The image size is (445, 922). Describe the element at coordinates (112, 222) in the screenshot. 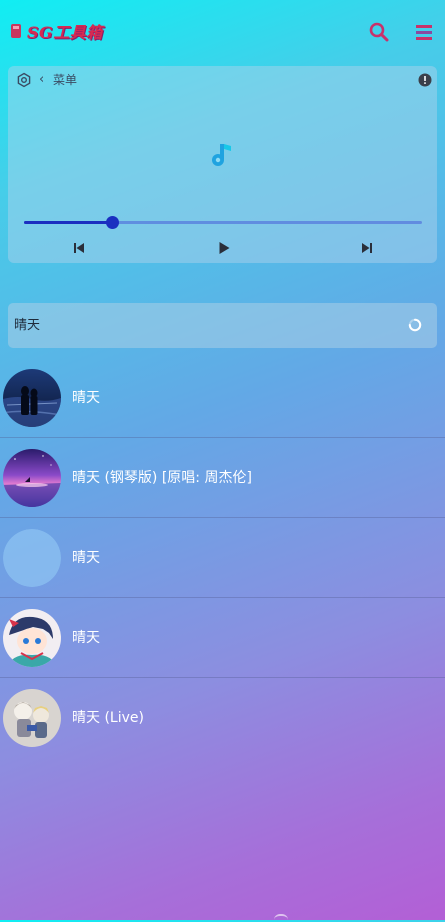

I see `progress-thumb` at that location.